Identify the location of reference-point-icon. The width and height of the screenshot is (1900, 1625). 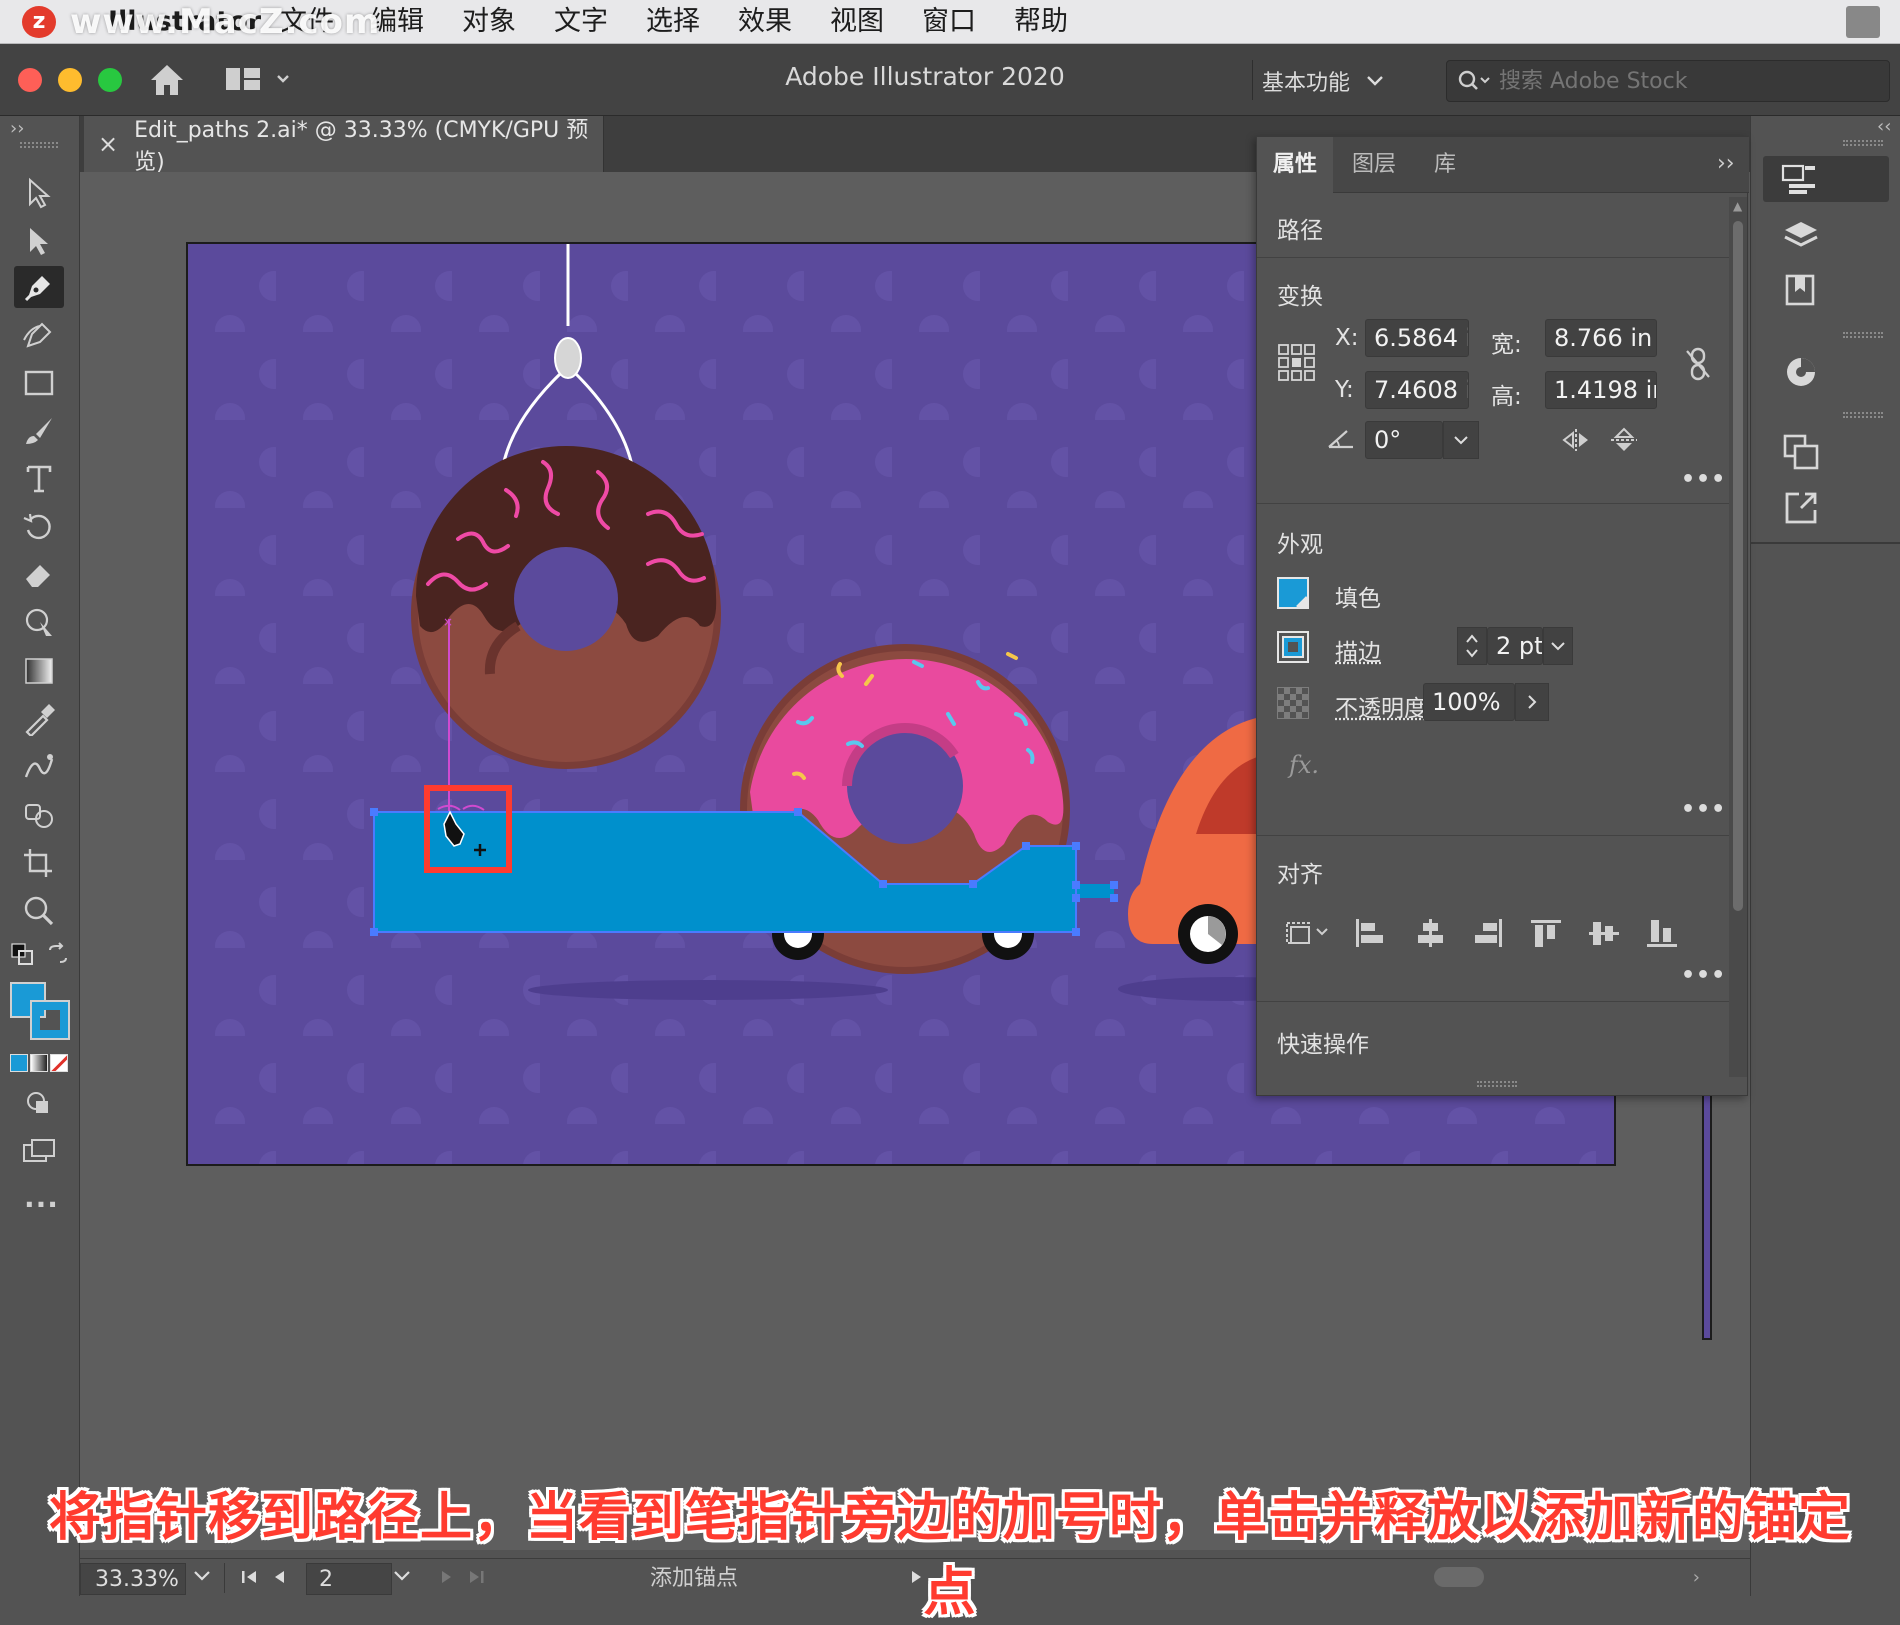
(1297, 363).